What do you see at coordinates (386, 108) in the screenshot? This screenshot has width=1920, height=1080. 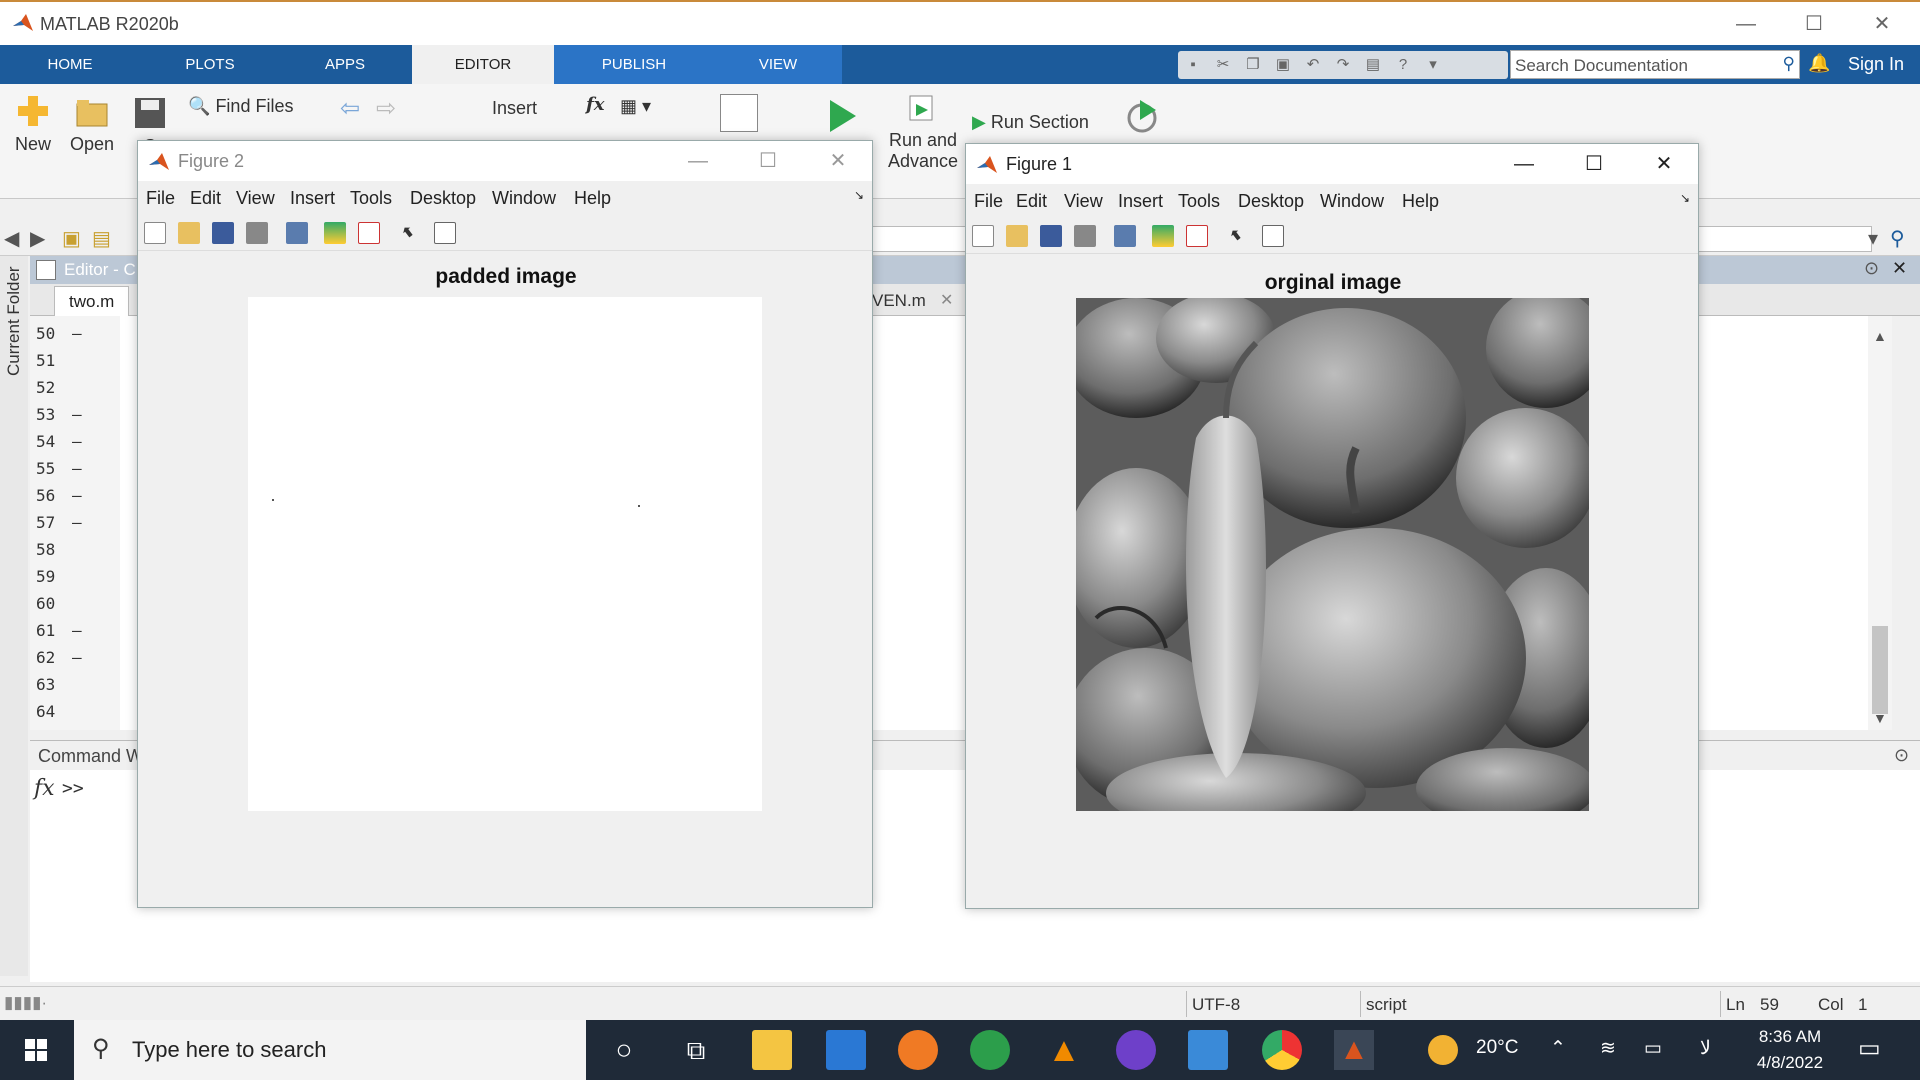 I see `forward-arrow-icon: ⇨` at bounding box center [386, 108].